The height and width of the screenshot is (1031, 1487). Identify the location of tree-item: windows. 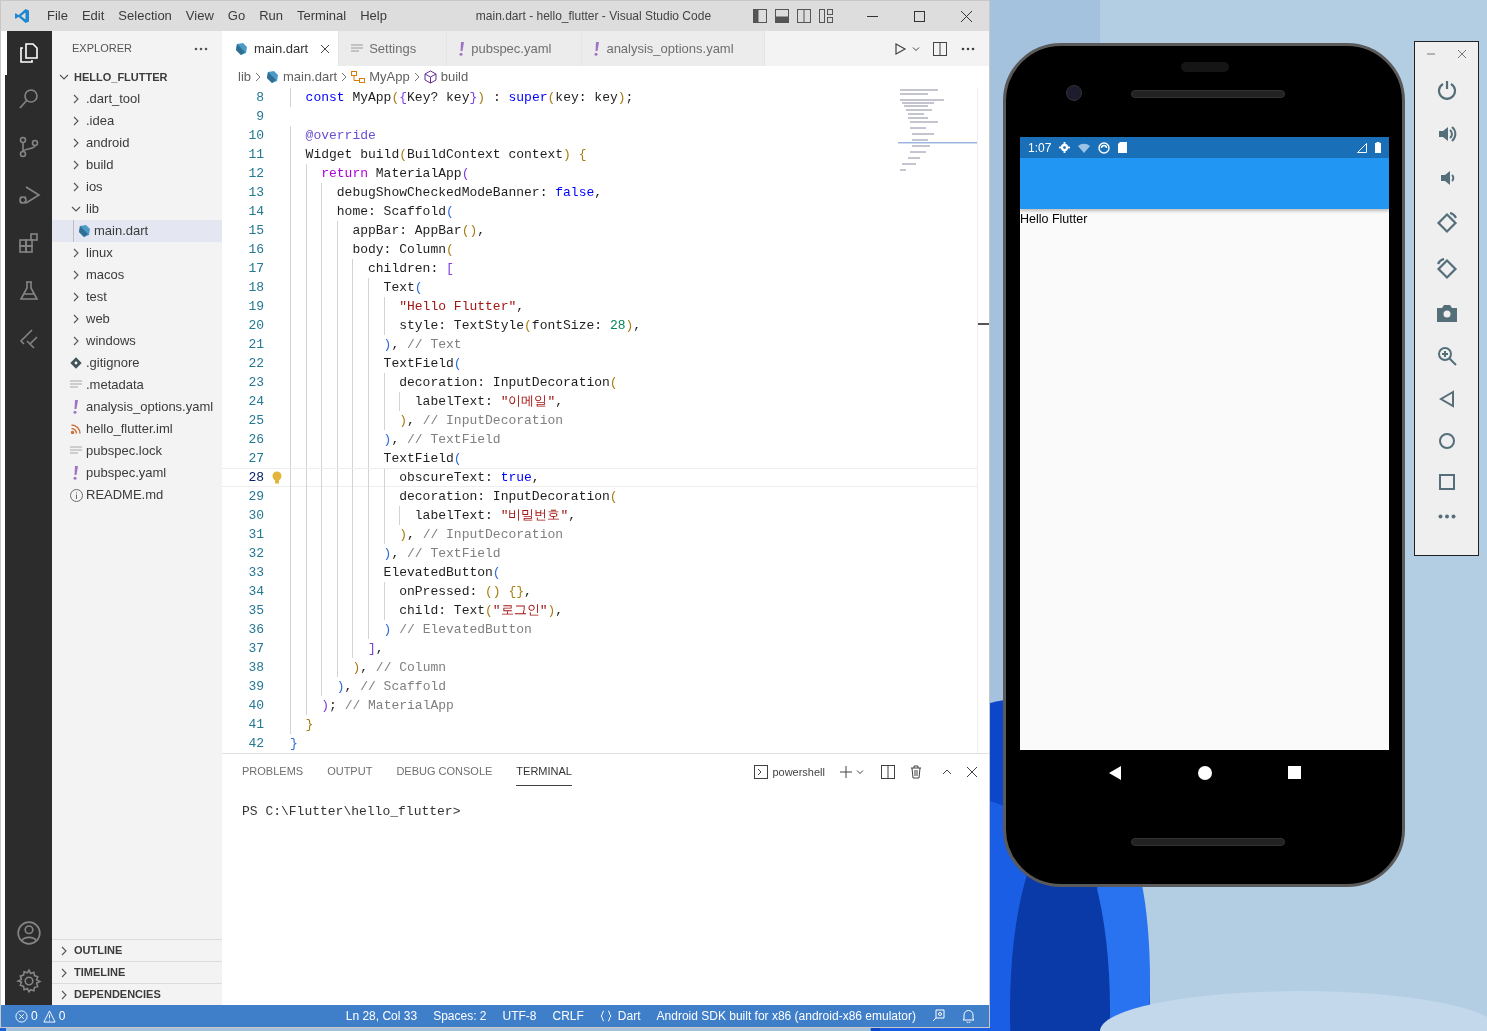
(137, 341).